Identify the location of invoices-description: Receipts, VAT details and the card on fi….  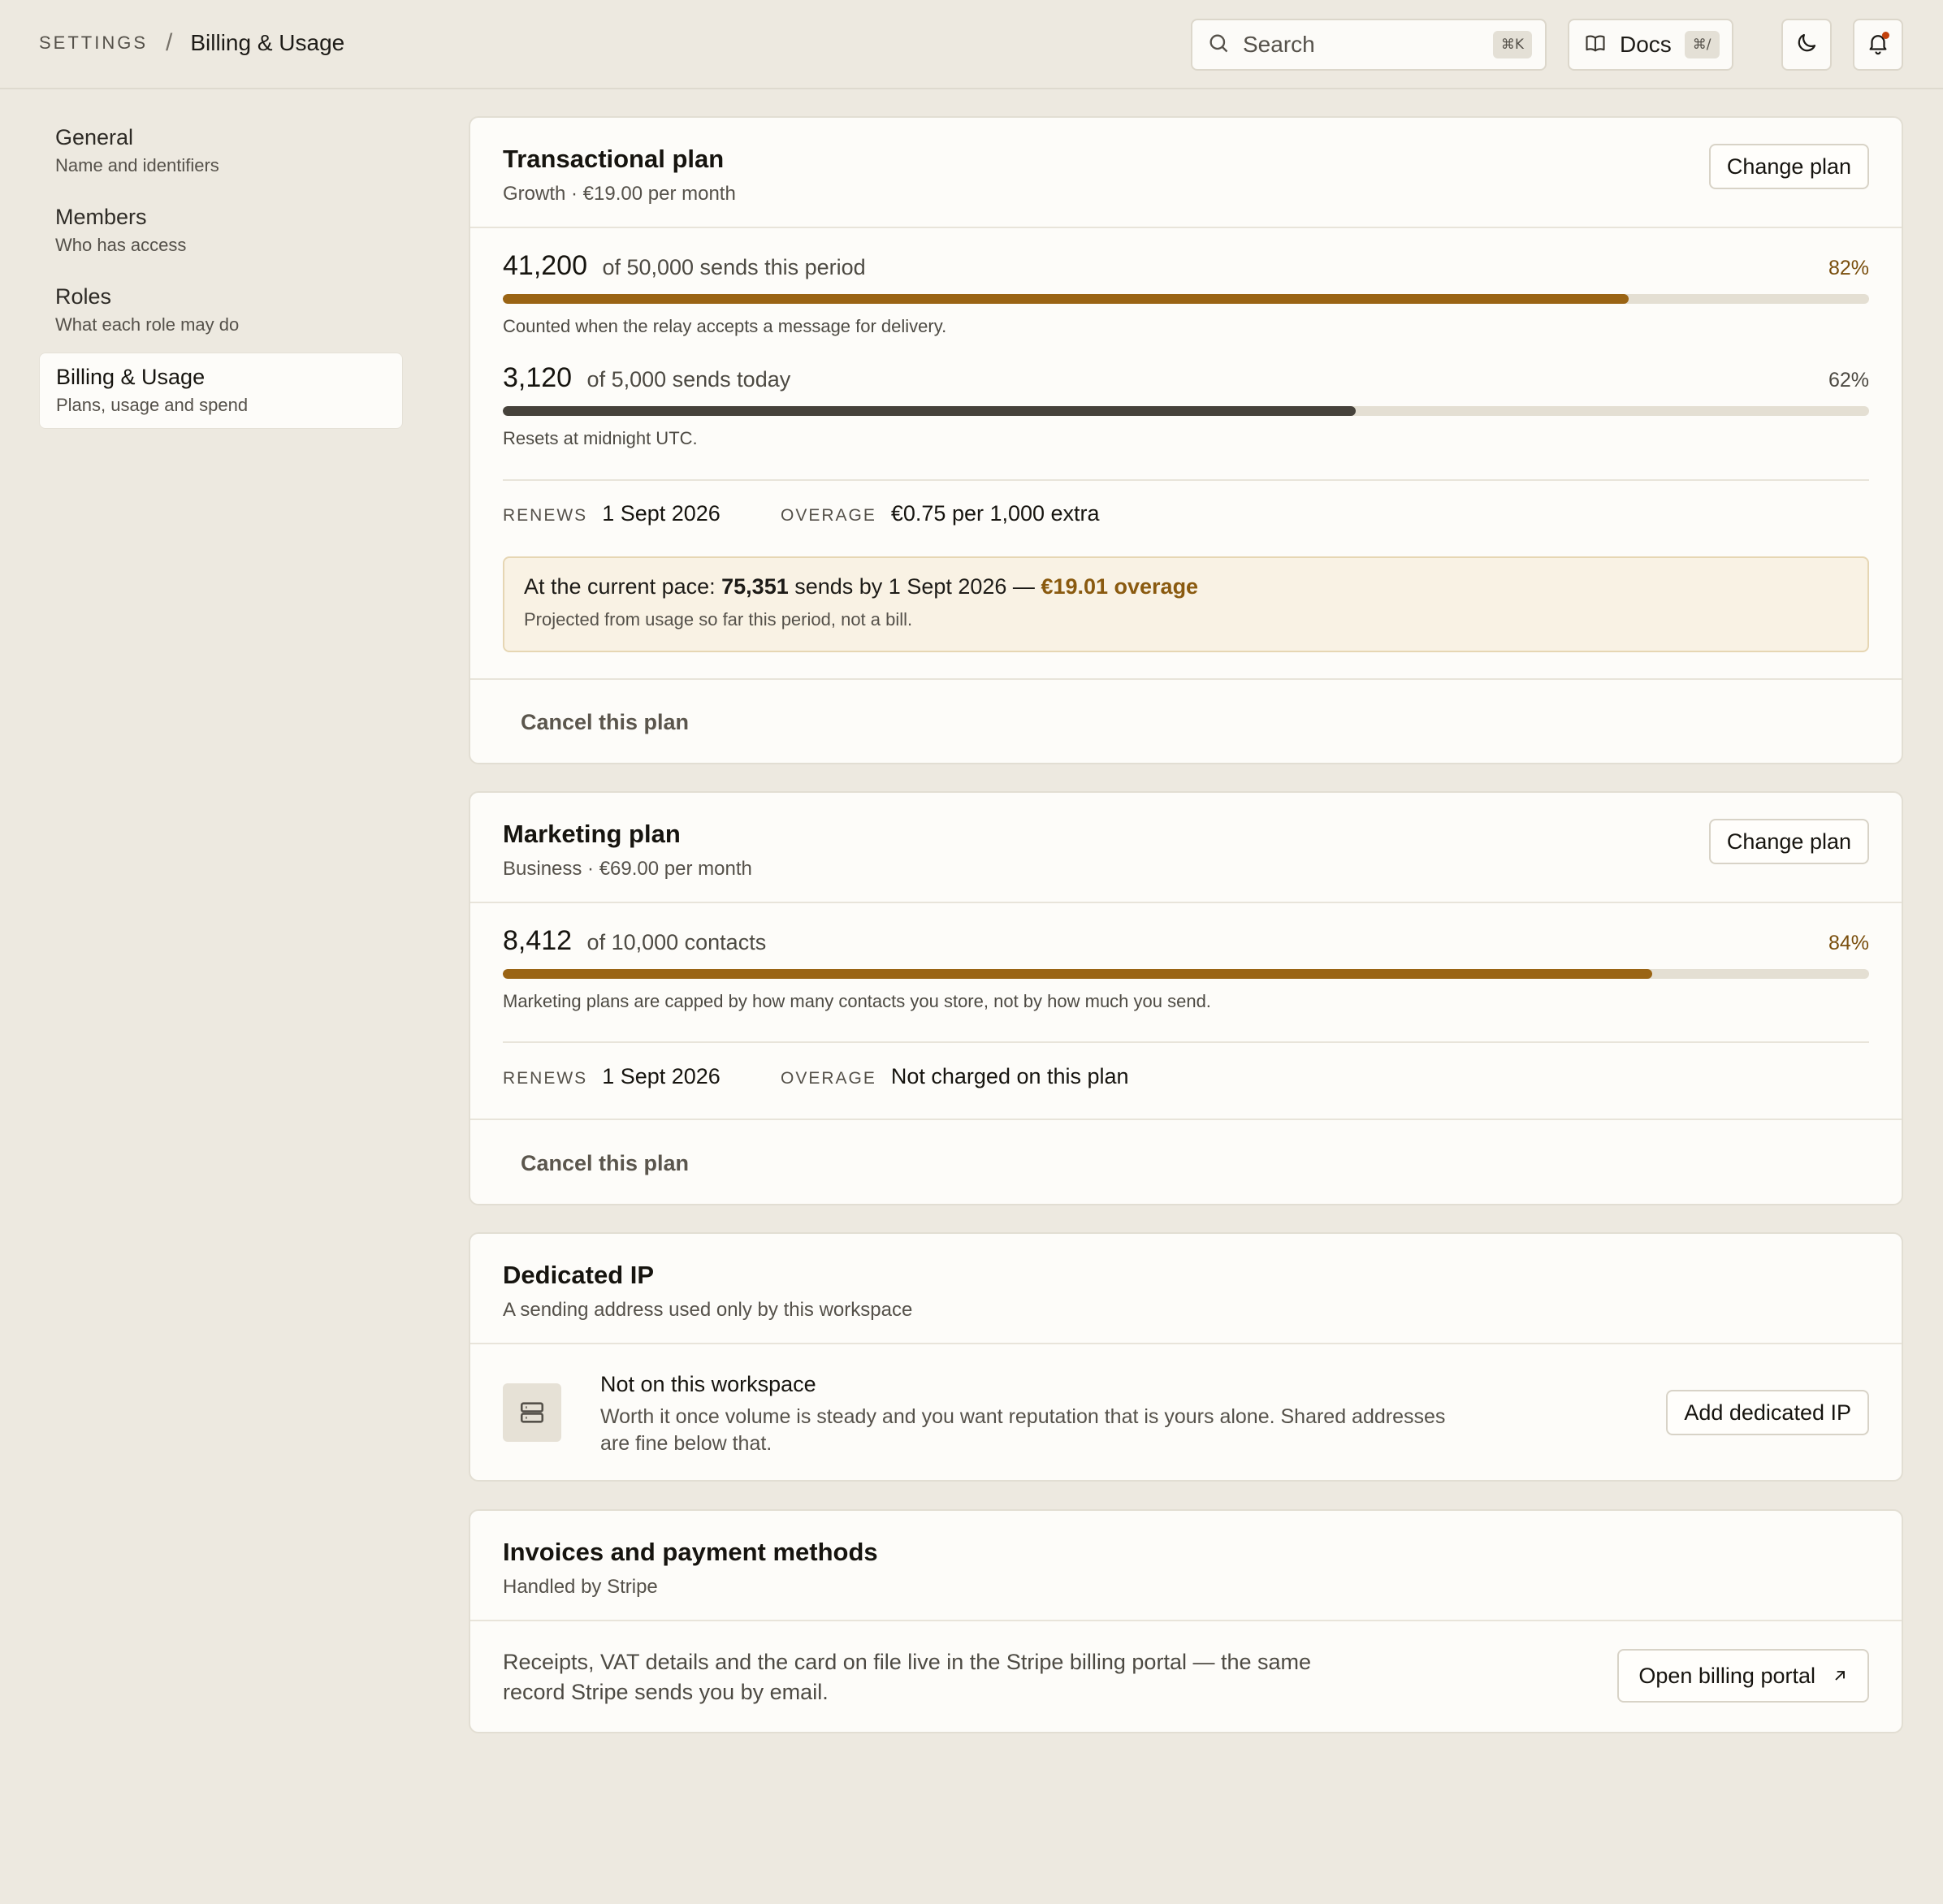
(907, 1677).